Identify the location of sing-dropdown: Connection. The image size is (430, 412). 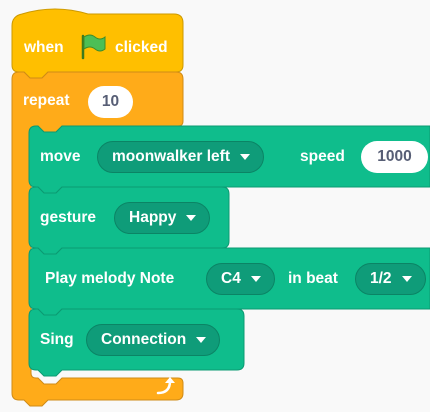
(153, 340).